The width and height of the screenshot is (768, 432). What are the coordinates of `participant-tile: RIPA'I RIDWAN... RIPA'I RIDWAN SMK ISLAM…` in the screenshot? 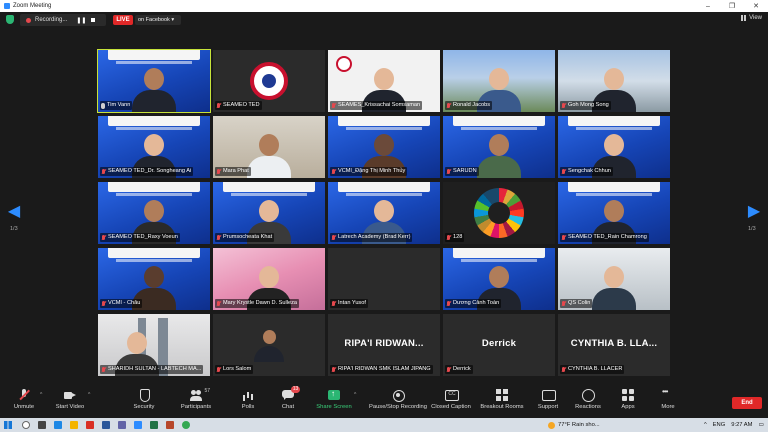 It's located at (384, 345).